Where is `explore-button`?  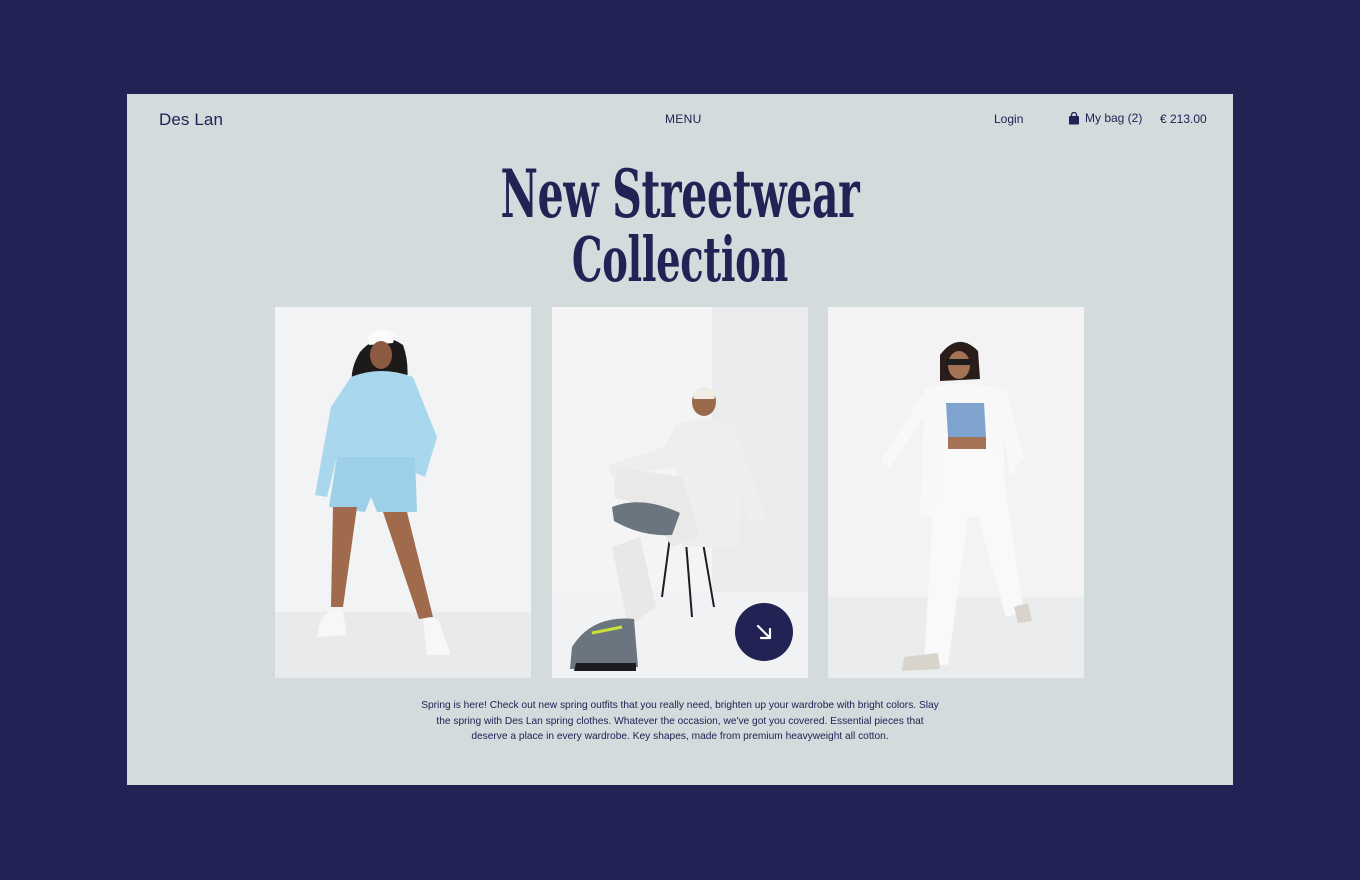
explore-button is located at coordinates (764, 632).